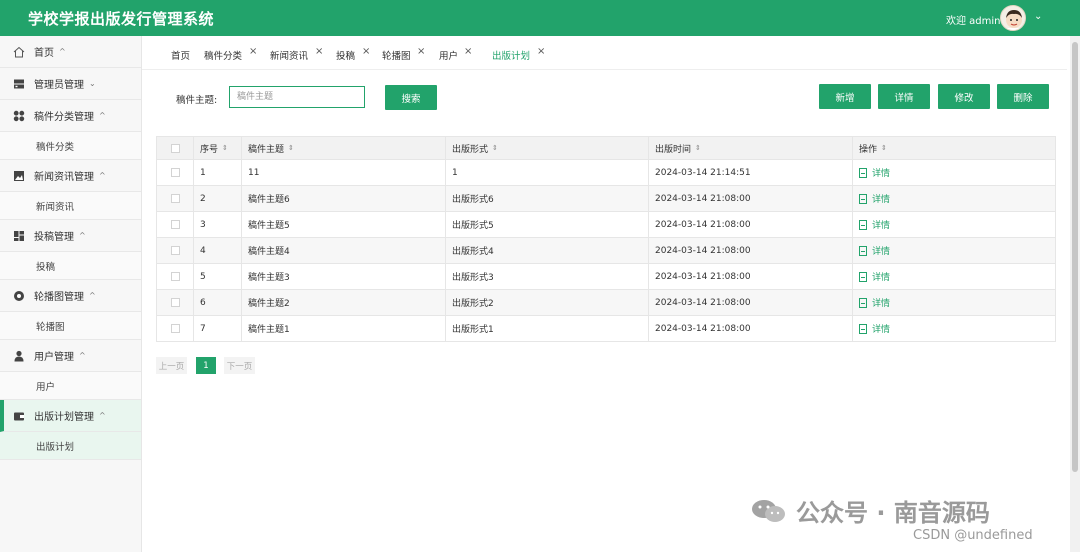 This screenshot has height=552, width=1080. Describe the element at coordinates (70, 52) in the screenshot. I see `sidebar-item-home: 首页 ^` at that location.